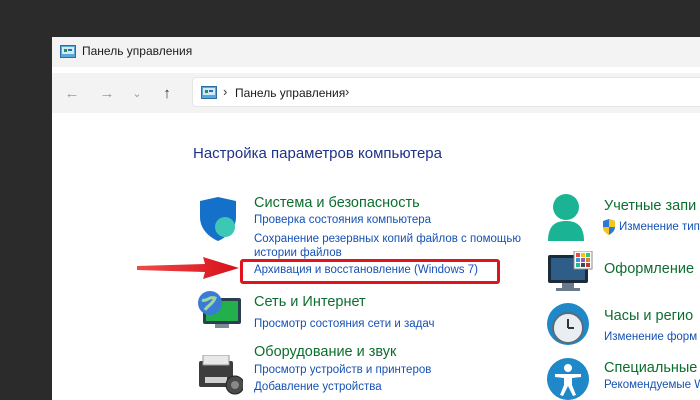  What do you see at coordinates (376, 52) in the screenshot?
I see `title-bar: Панель управления` at bounding box center [376, 52].